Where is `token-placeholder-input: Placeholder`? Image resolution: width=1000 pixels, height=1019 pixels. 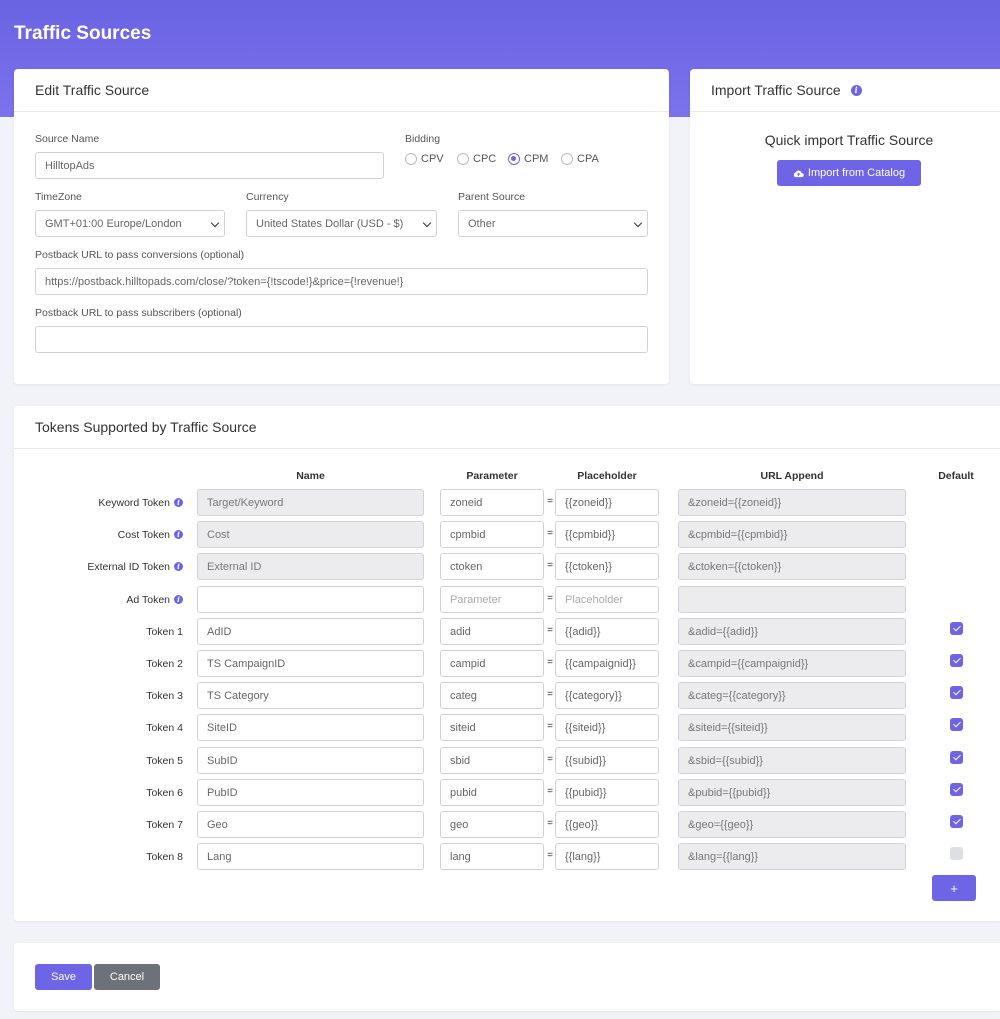 token-placeholder-input: Placeholder is located at coordinates (607, 599).